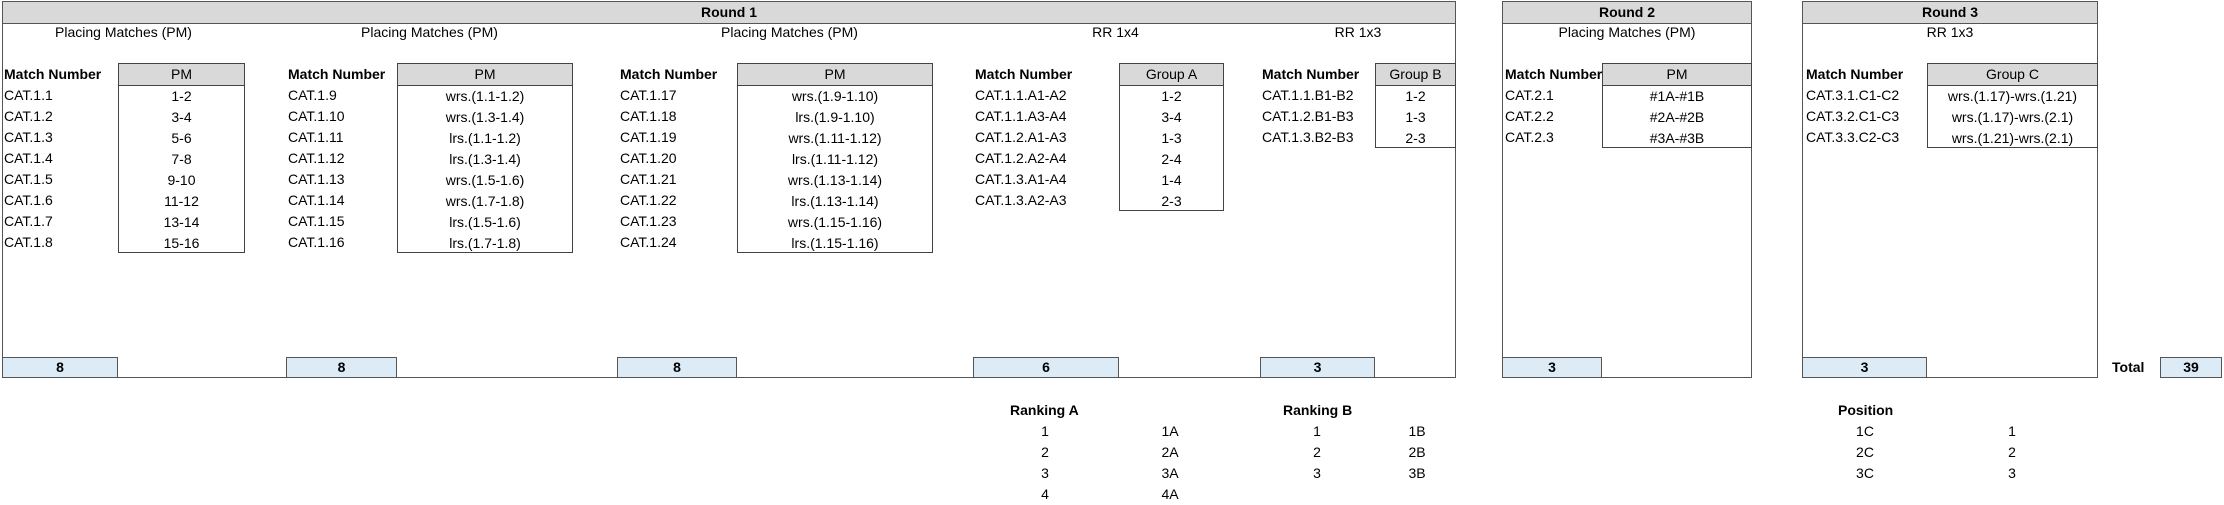  Describe the element at coordinates (1170, 473) in the screenshot. I see `rank-value: 3A` at that location.